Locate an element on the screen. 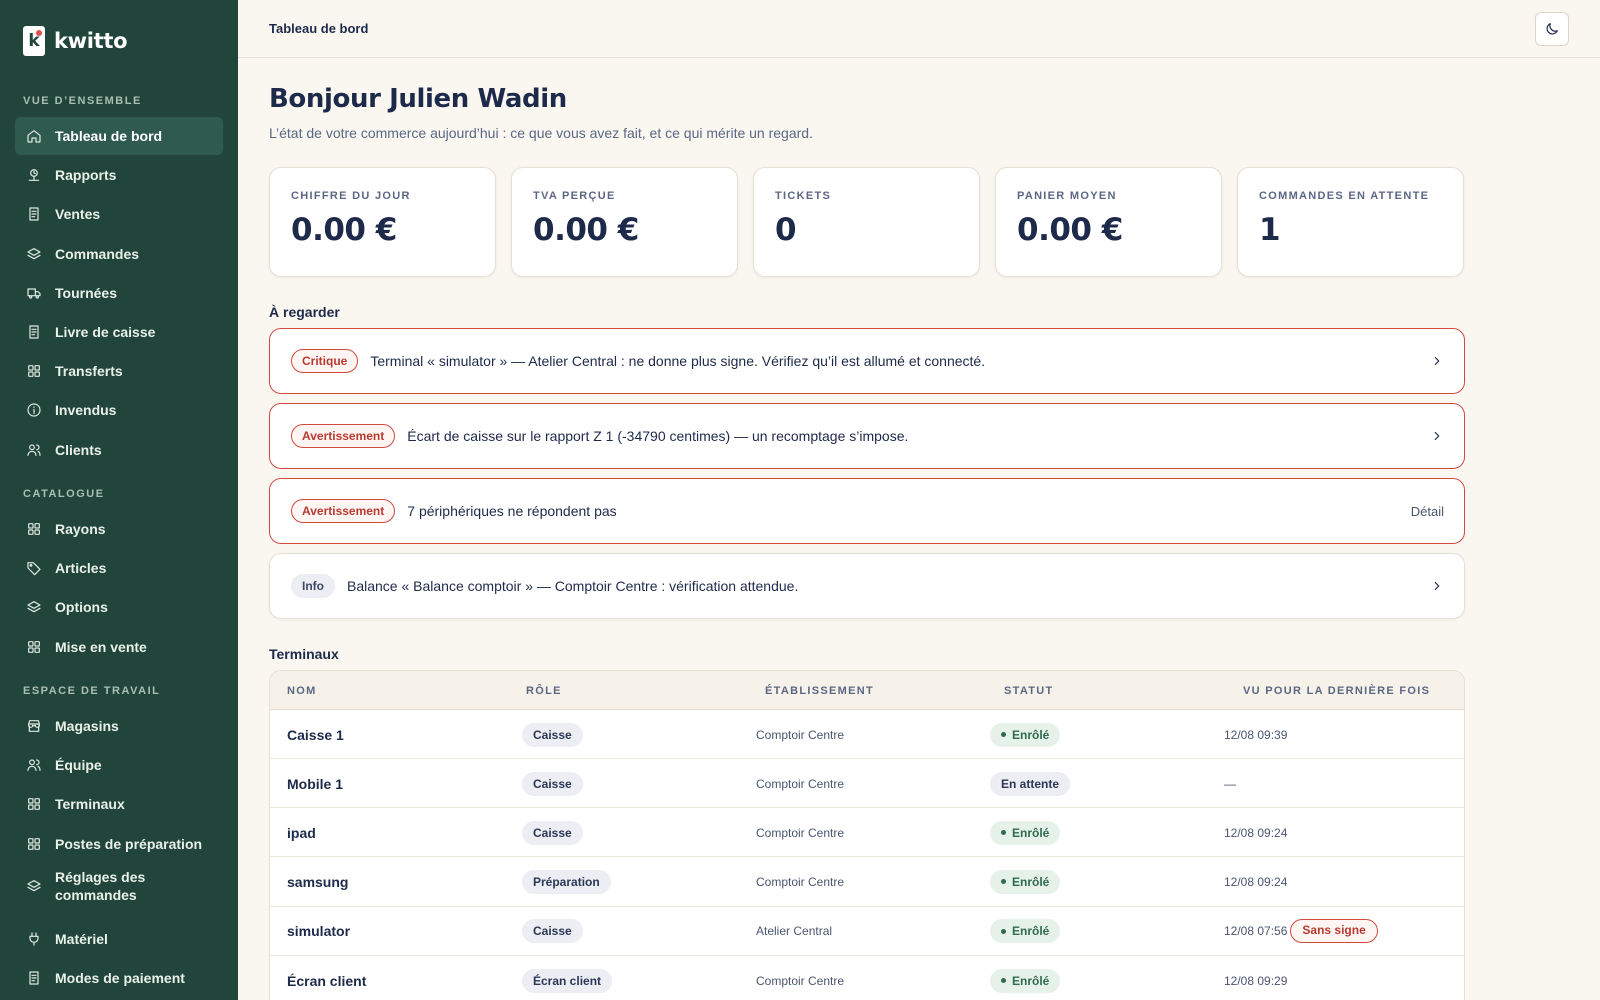 Image resolution: width=1600 pixels, height=1000 pixels. sidebar-item-ventes: Ventes is located at coordinates (119, 214).